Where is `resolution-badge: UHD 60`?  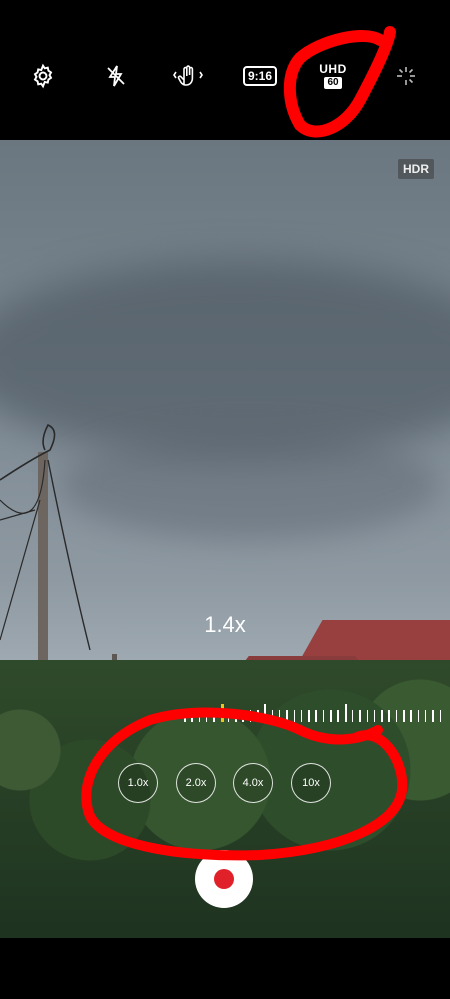
resolution-badge: UHD 60 is located at coordinates (333, 76).